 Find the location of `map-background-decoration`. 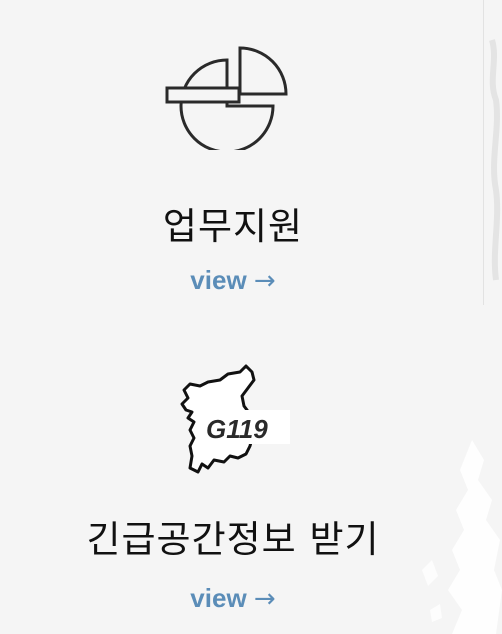

map-background-decoration is located at coordinates (462, 537).